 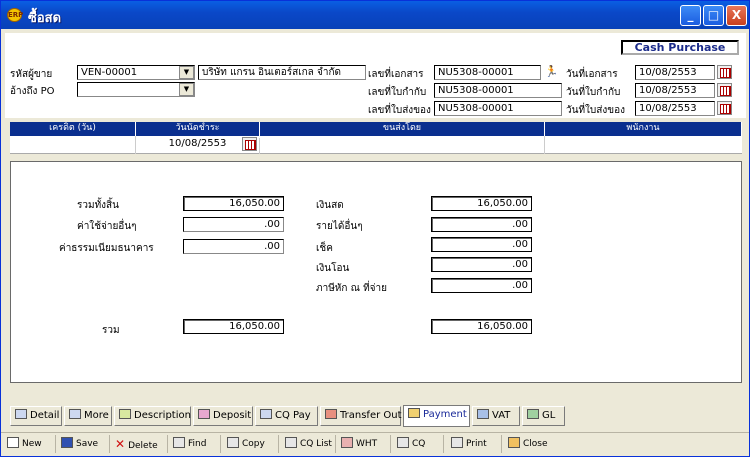 What do you see at coordinates (286, 416) in the screenshot?
I see `tab-cq-pay: CQ Pay` at bounding box center [286, 416].